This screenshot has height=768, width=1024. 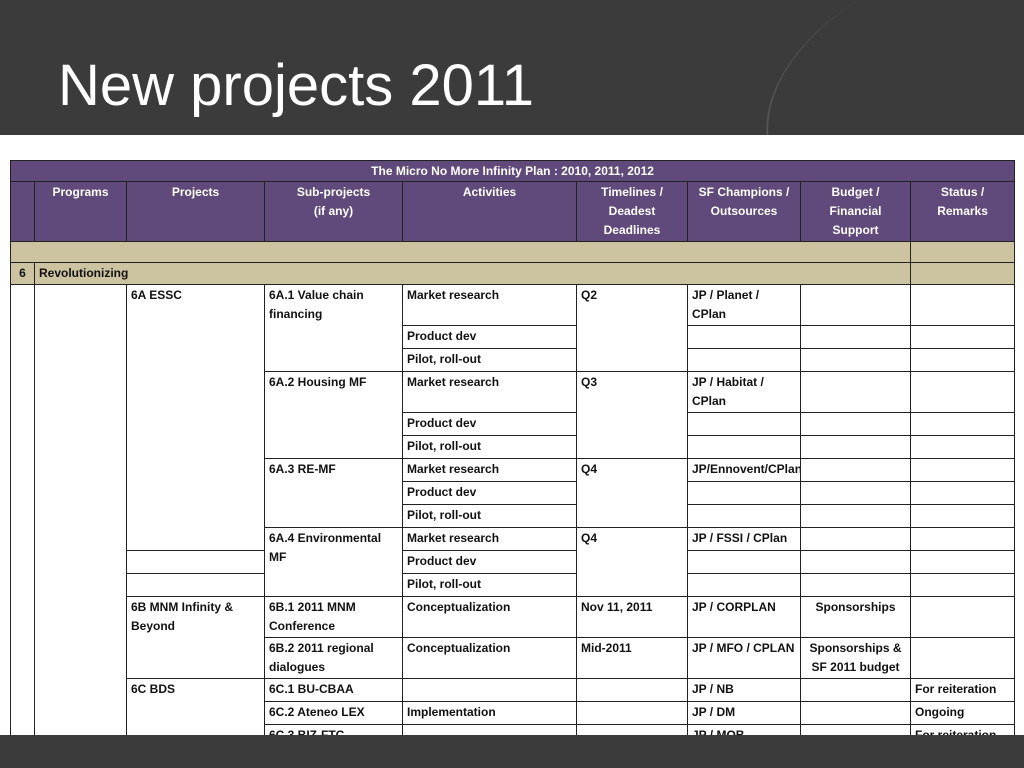 I want to click on subproject-6b2: 6B.2 2011 regional dialogues, so click(x=333, y=658).